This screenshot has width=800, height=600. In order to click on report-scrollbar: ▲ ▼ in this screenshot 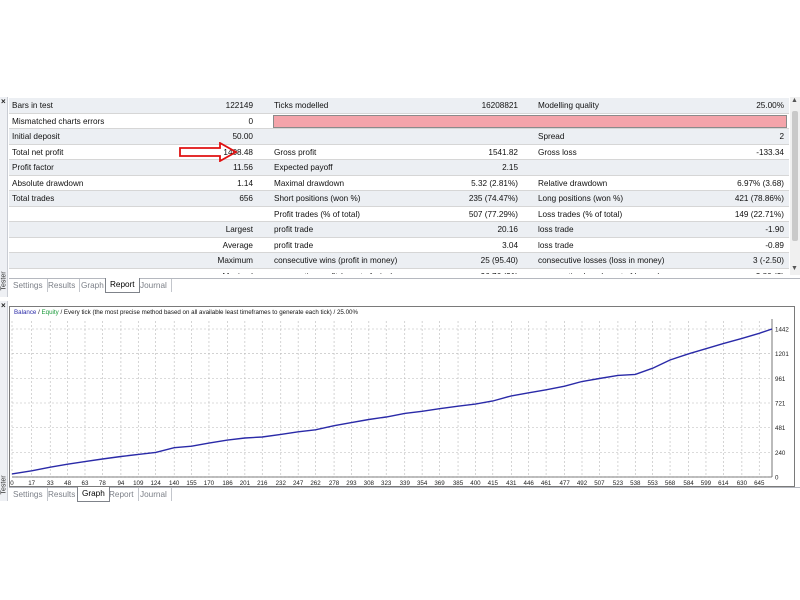, I will do `click(795, 186)`.